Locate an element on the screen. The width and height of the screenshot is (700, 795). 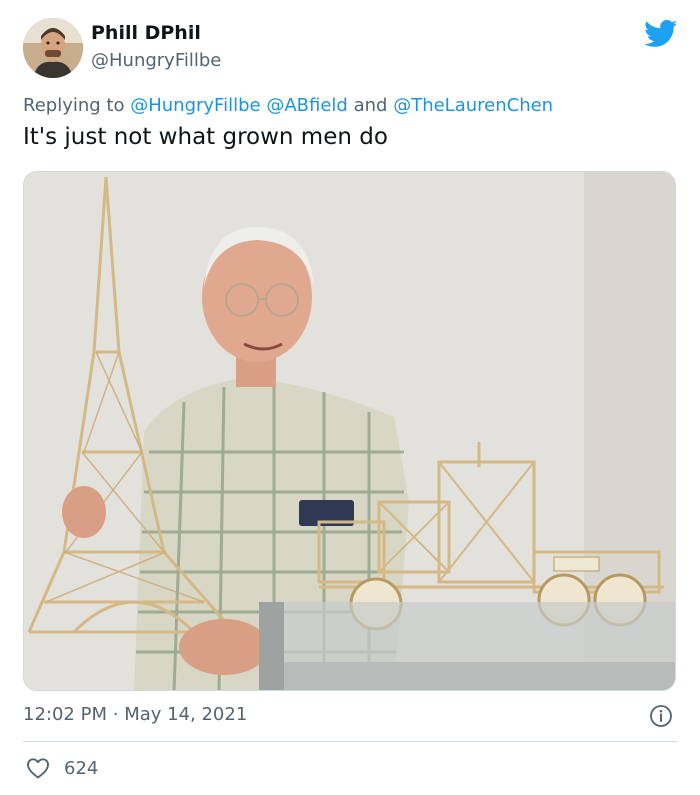
twitter-bird-icon is located at coordinates (661, 34).